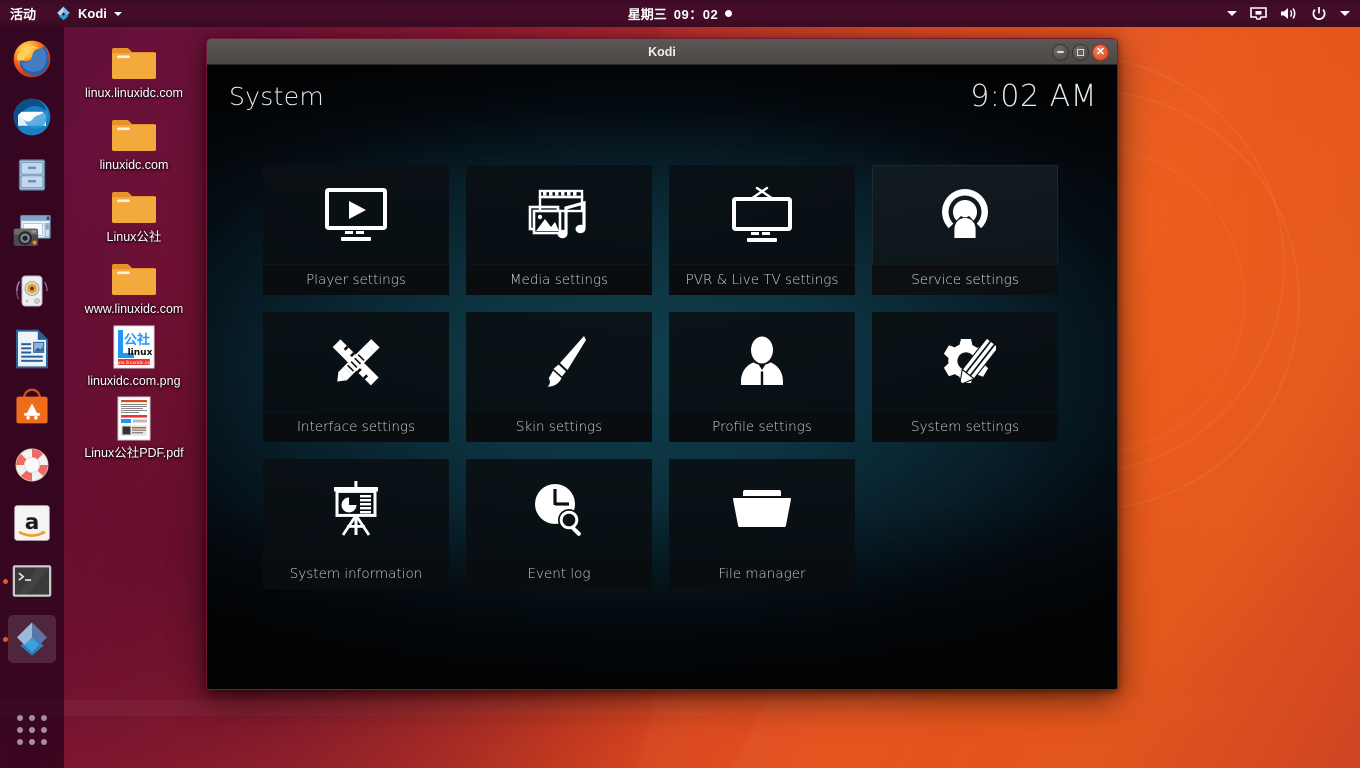 The height and width of the screenshot is (768, 1360). Describe the element at coordinates (1033, 96) in the screenshot. I see `kodi-clock: 9:02 AM` at that location.